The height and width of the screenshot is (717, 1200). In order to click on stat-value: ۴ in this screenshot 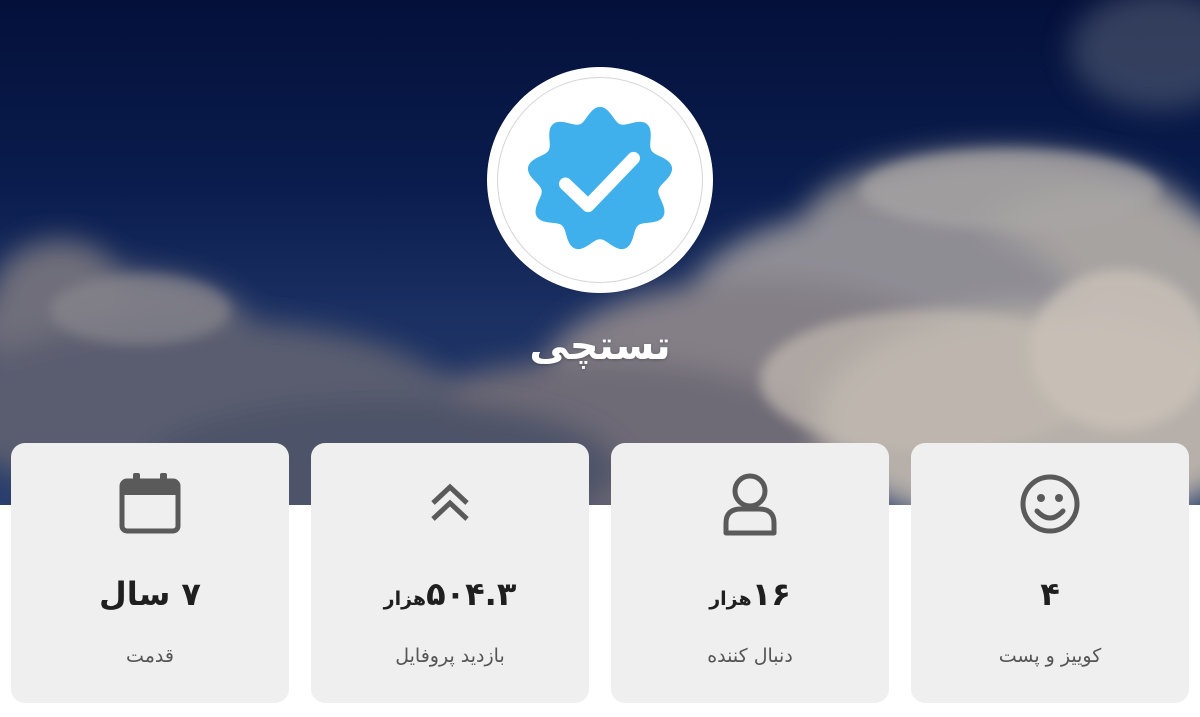, I will do `click(1050, 594)`.